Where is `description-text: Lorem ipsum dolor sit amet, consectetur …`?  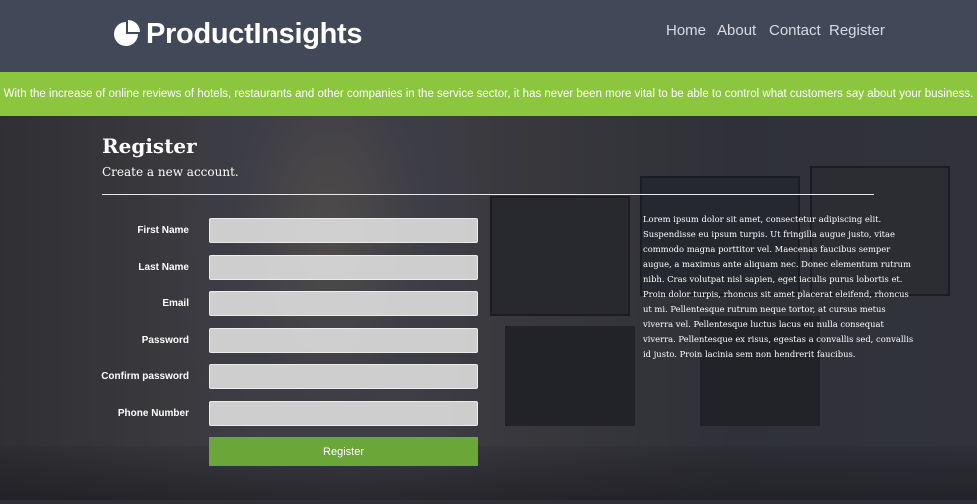
description-text: Lorem ipsum dolor sit amet, consectetur … is located at coordinates (778, 286).